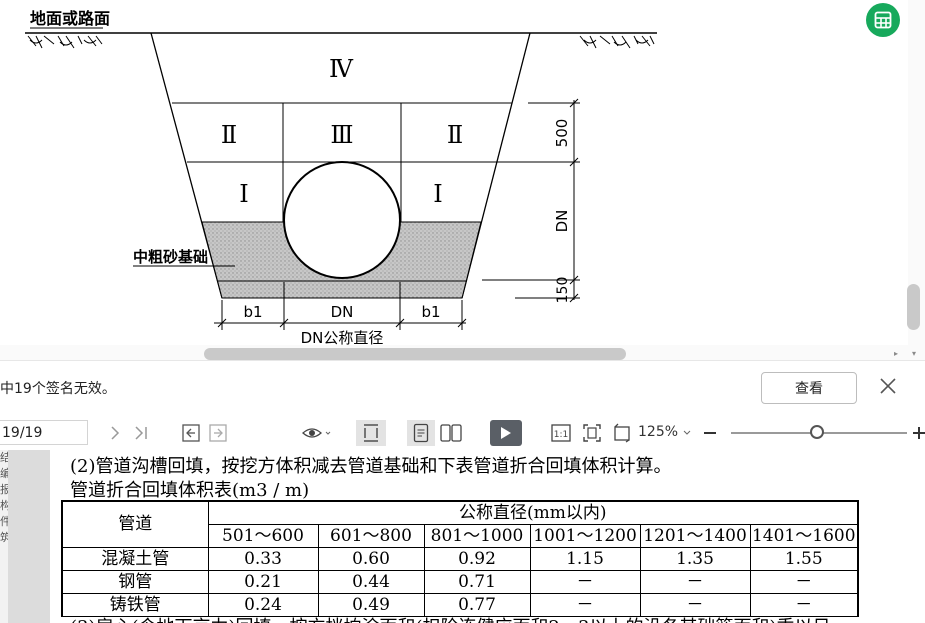 The width and height of the screenshot is (925, 623). I want to click on zone-label-upper-right: Ⅱ, so click(455, 135).